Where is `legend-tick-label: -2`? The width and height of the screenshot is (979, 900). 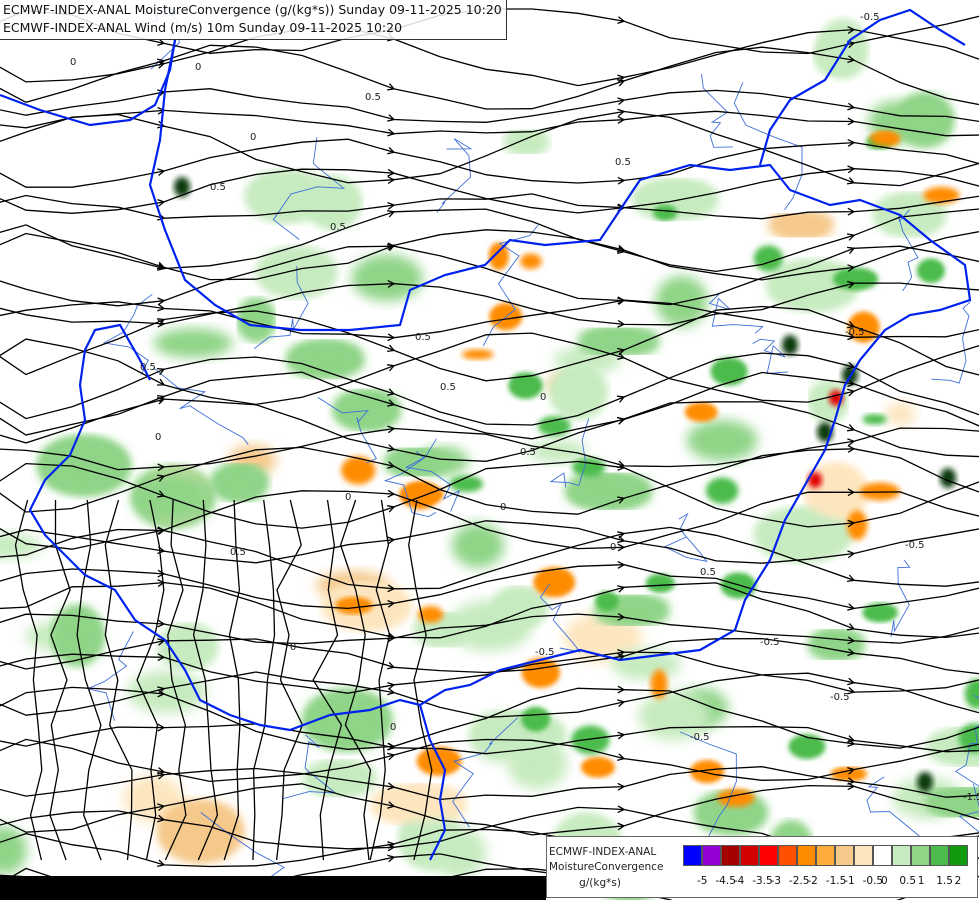
legend-tick-label: -2 is located at coordinates (812, 881).